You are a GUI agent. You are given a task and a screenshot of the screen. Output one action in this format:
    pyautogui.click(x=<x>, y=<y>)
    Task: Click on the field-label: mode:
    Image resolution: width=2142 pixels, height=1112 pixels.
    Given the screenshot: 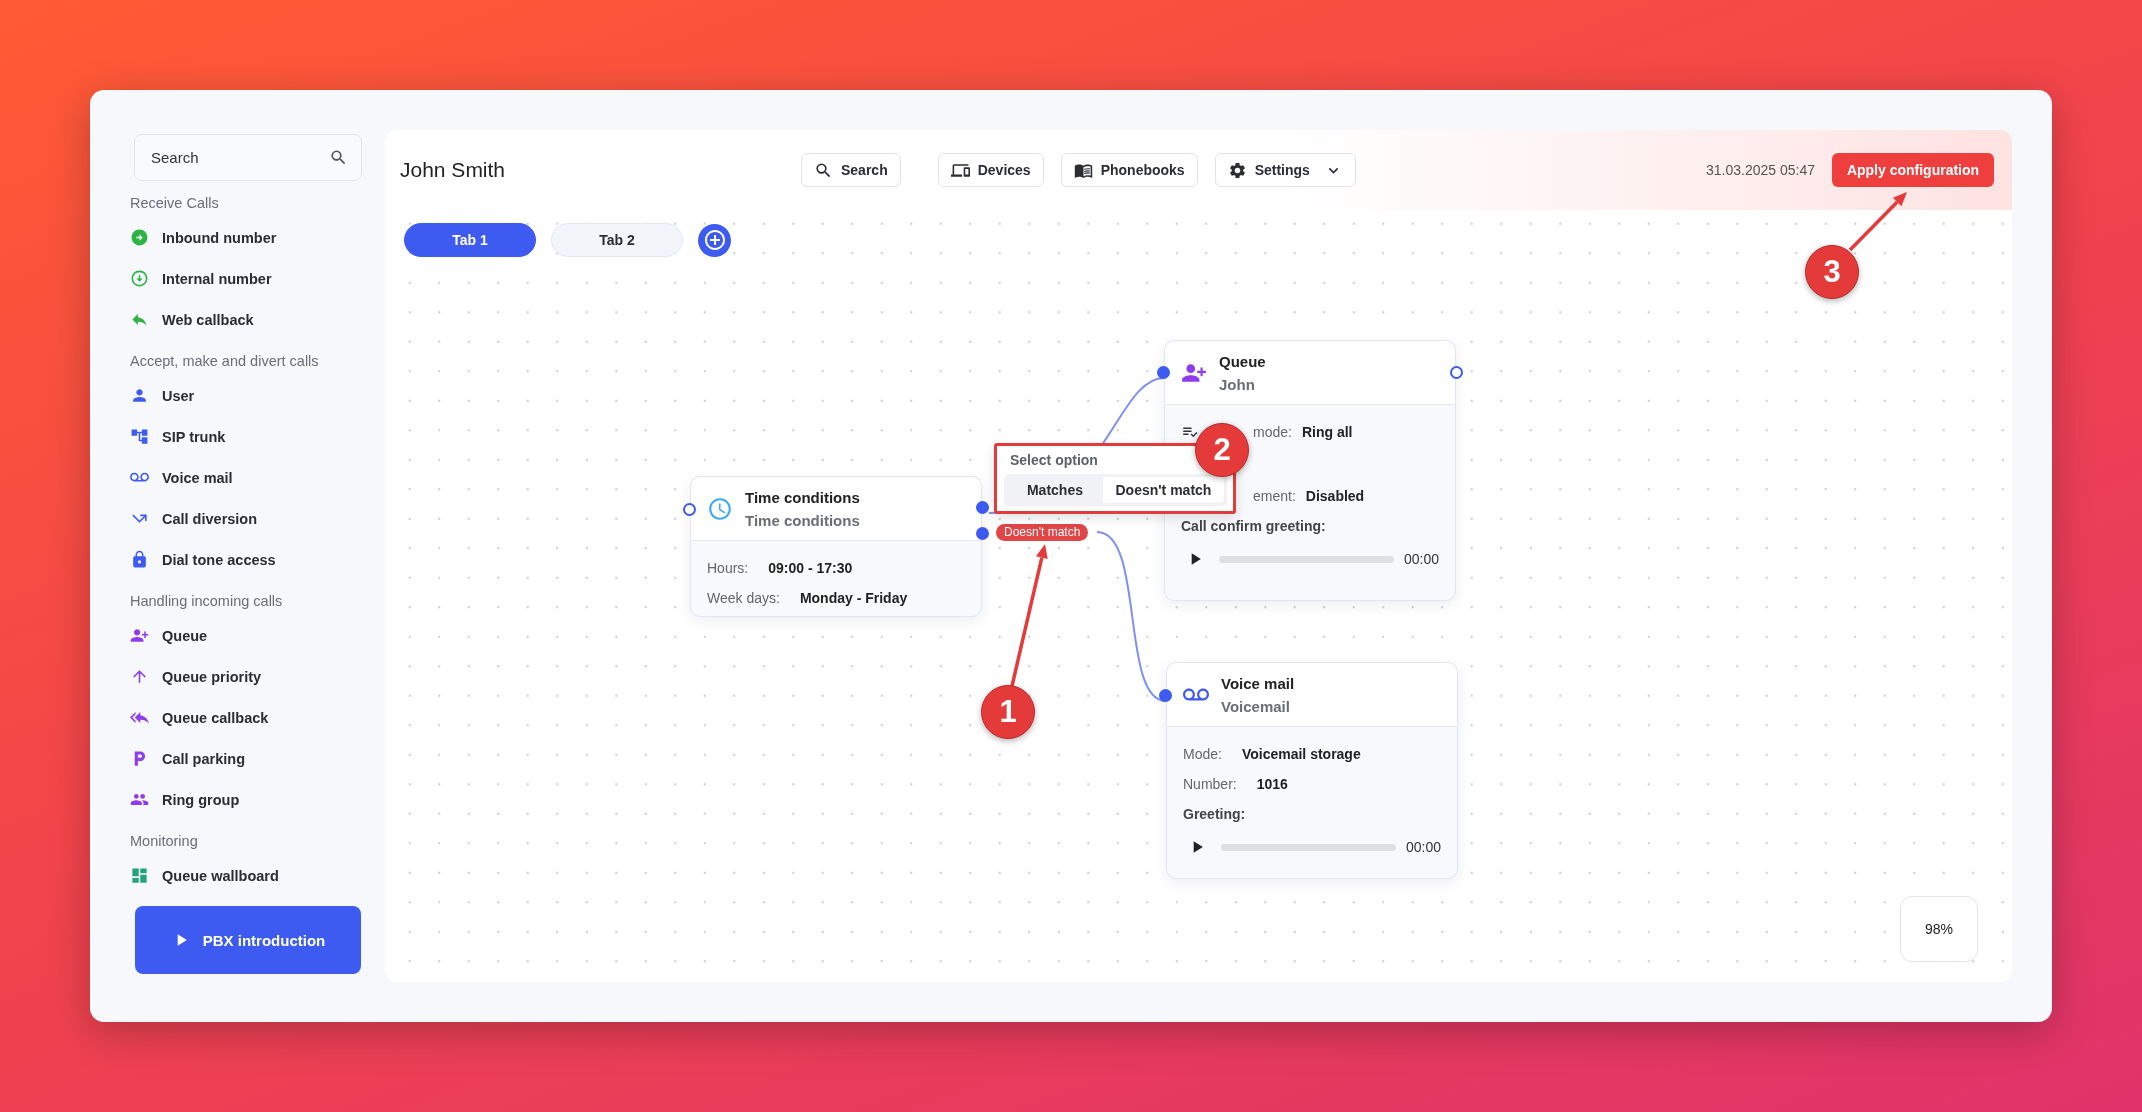 What is the action you would take?
    pyautogui.click(x=1272, y=432)
    